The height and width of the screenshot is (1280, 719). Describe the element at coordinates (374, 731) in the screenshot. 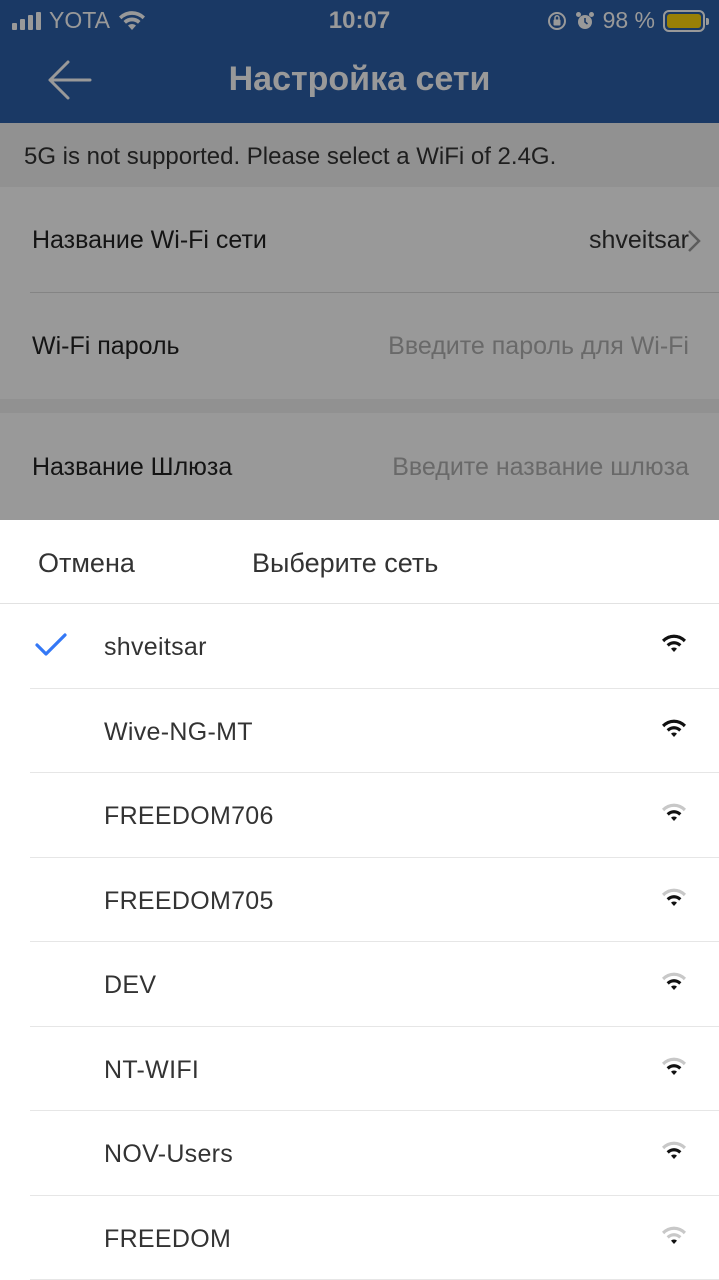

I see `network-item: Wive-NG-MT` at that location.